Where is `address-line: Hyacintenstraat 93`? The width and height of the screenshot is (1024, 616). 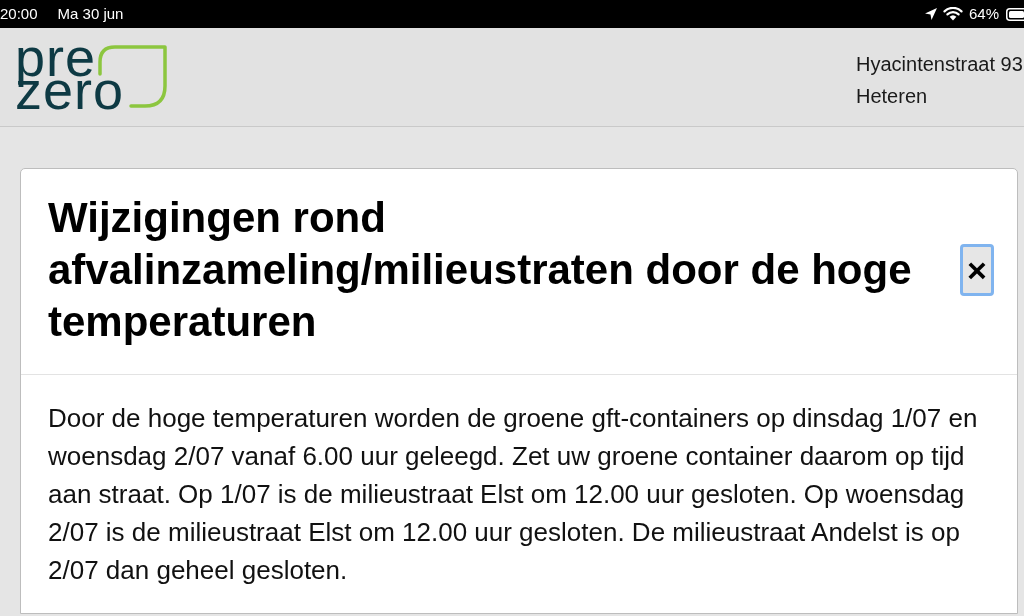
address-line: Hyacintenstraat 93 is located at coordinates (940, 64).